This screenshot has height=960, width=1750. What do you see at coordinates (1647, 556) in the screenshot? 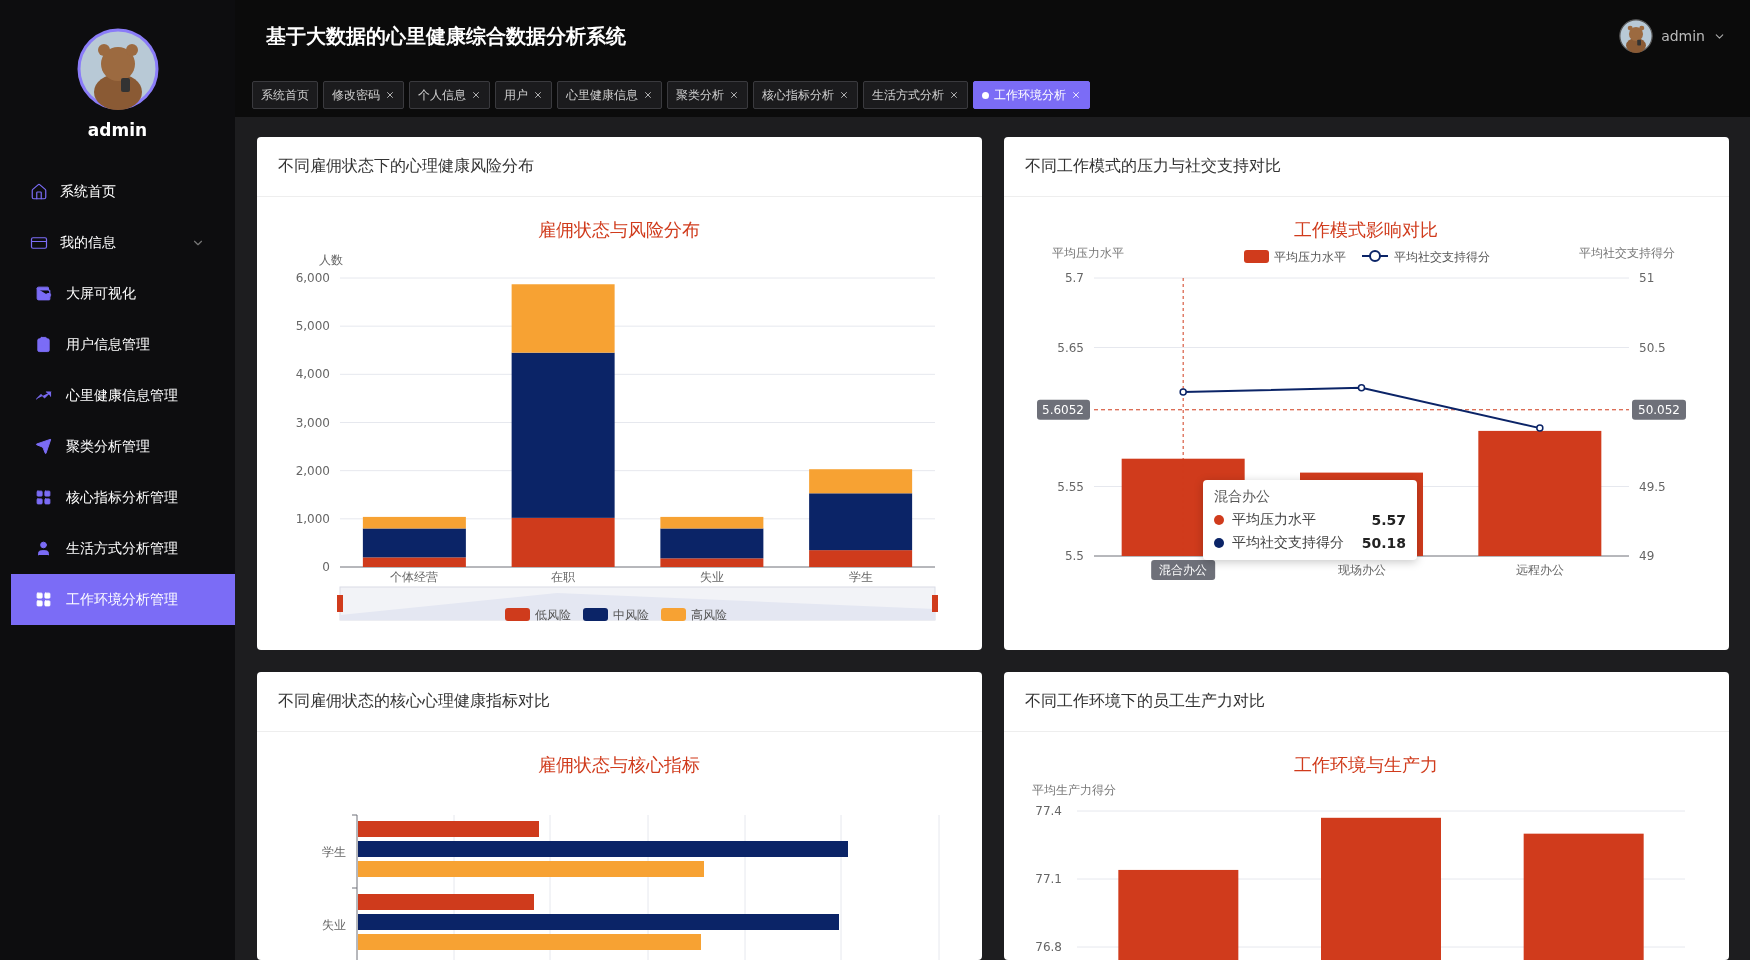
I see `axis-label: 49` at bounding box center [1647, 556].